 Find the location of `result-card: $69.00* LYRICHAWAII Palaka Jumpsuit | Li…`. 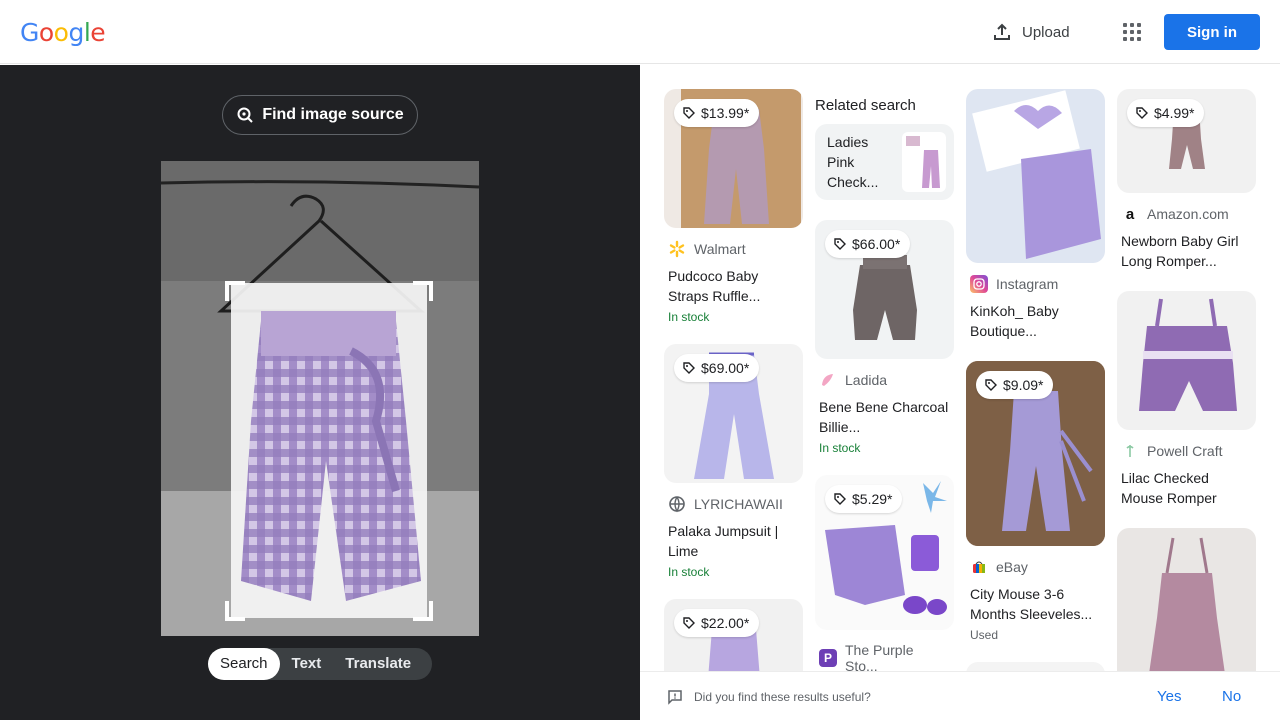

result-card: $69.00* LYRICHAWAII Palaka Jumpsuit | Li… is located at coordinates (733, 461).